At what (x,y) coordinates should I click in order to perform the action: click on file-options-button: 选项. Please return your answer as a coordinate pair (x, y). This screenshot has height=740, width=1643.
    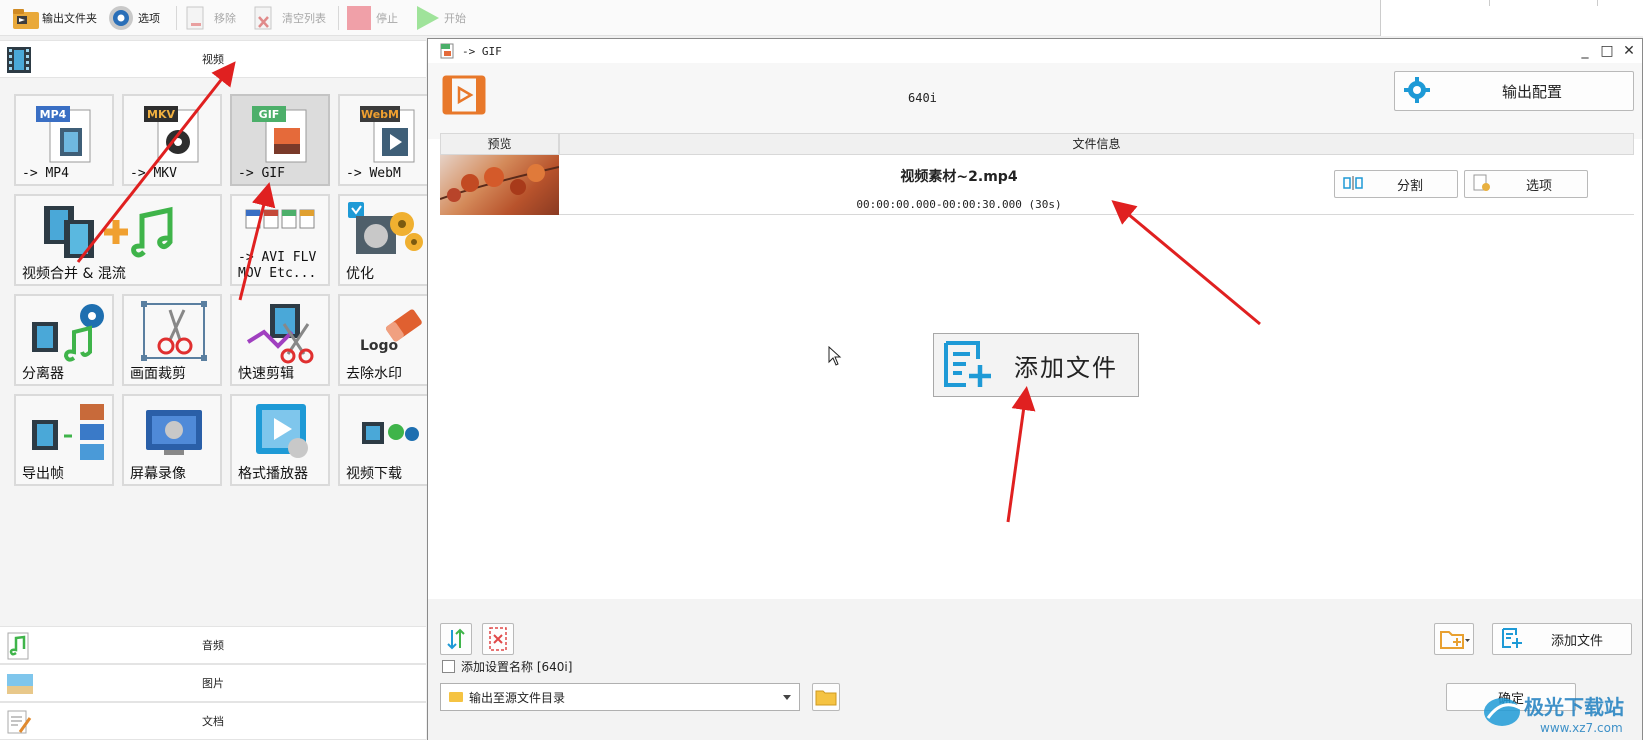
    Looking at the image, I should click on (1526, 184).